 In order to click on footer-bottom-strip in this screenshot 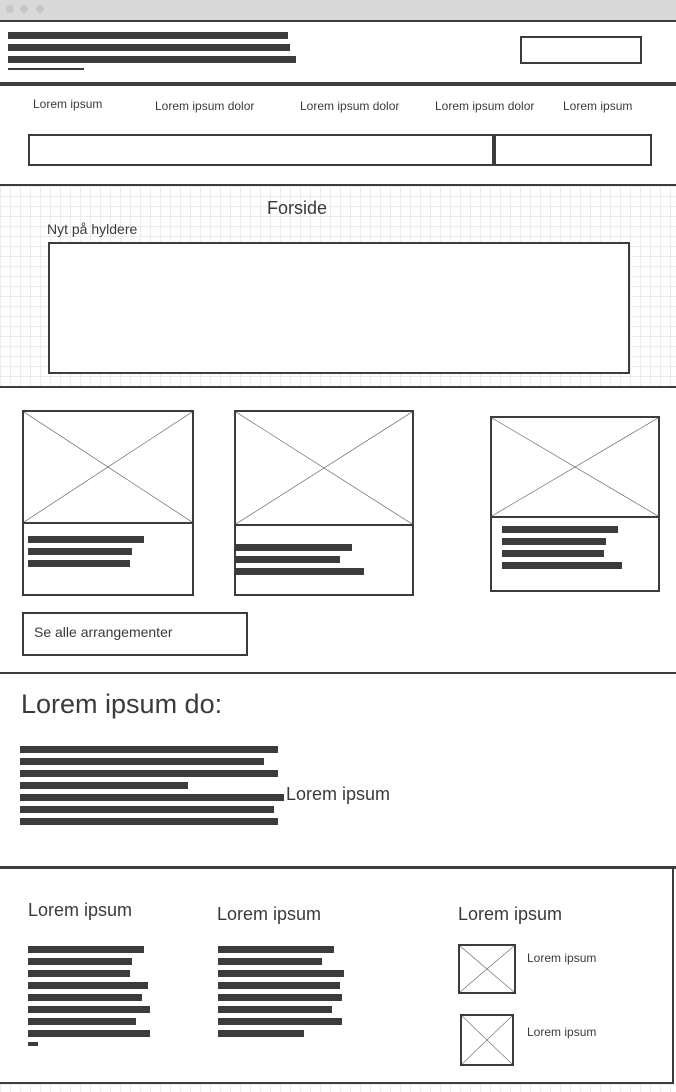, I will do `click(338, 1088)`.